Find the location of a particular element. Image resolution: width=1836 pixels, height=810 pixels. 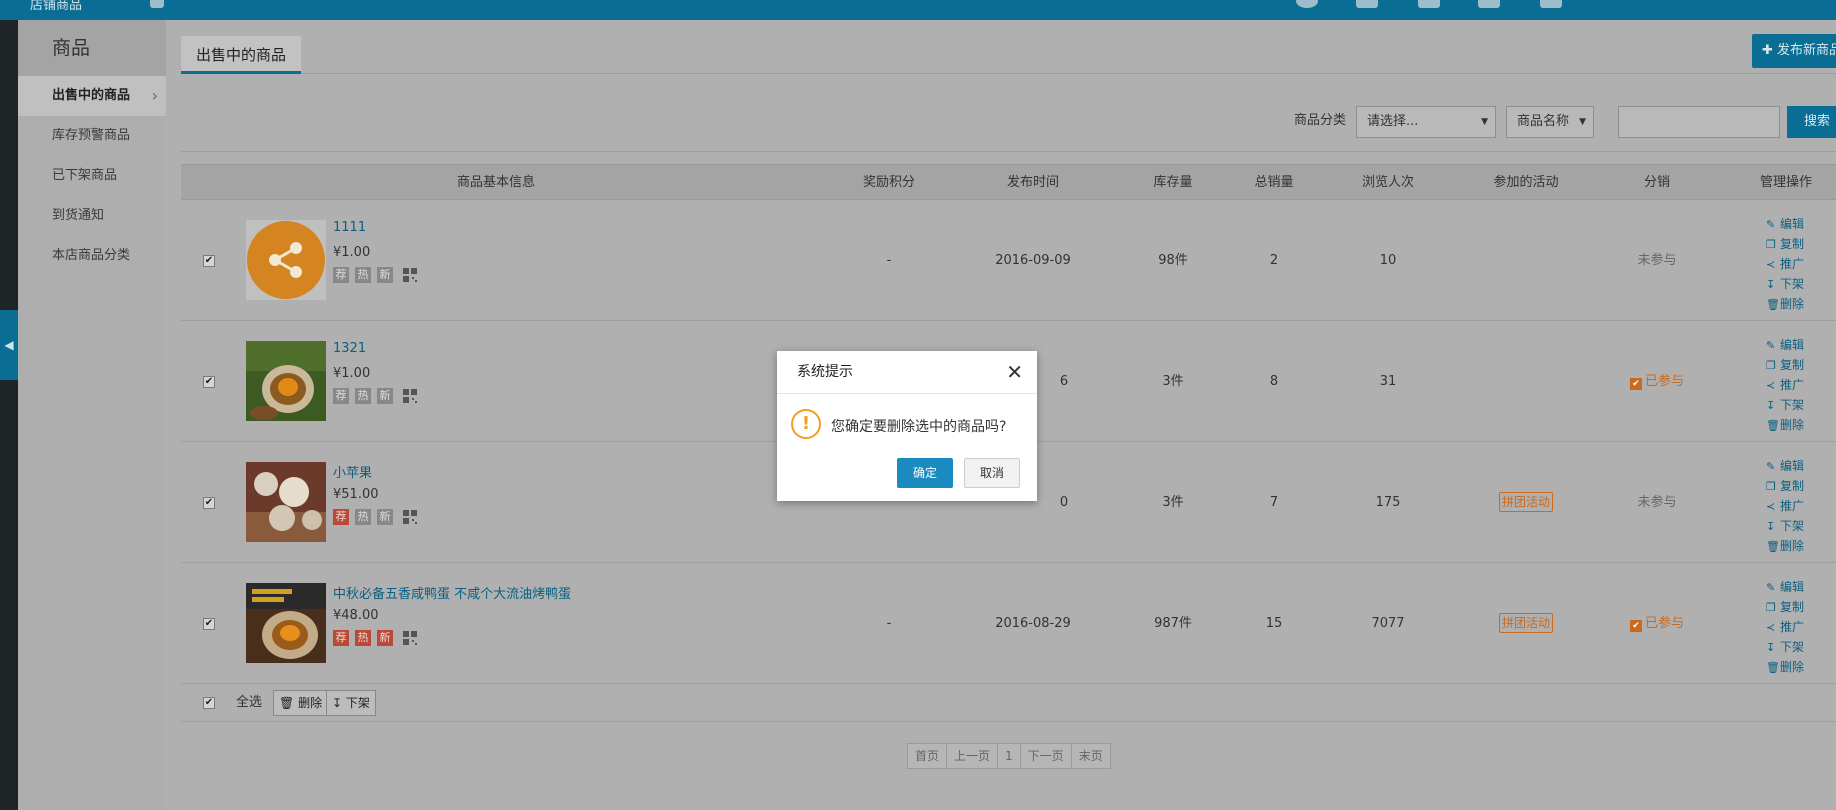

sales-count: 8 is located at coordinates (1274, 381).